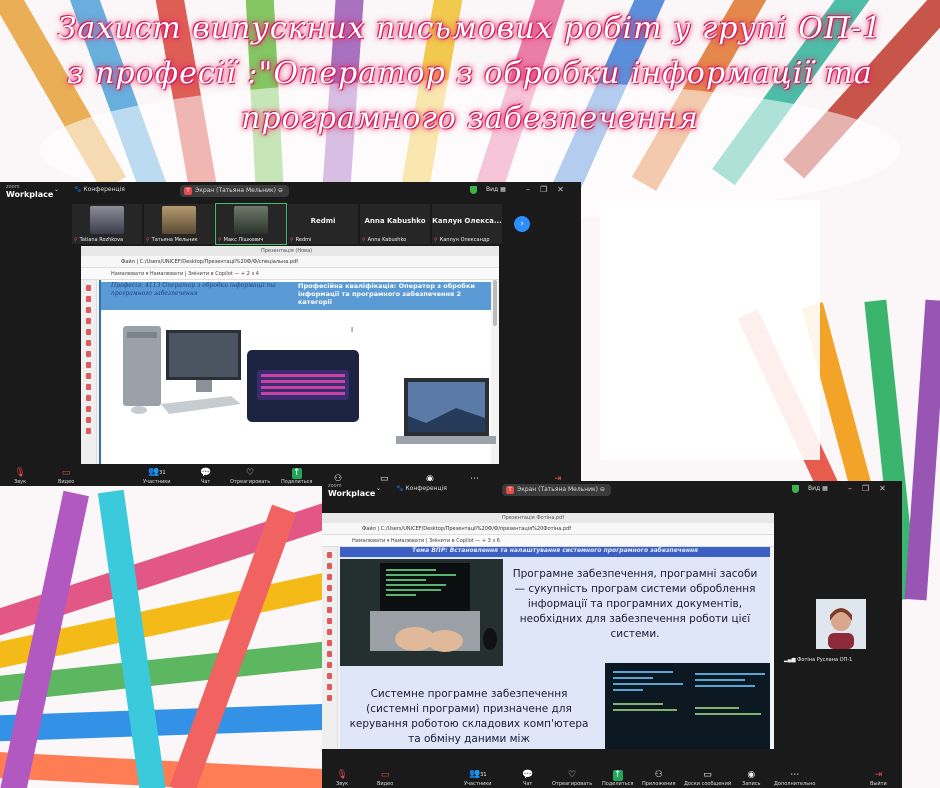 The width and height of the screenshot is (940, 788). Describe the element at coordinates (303, 386) in the screenshot. I see `gaming-keyboard-image` at that location.